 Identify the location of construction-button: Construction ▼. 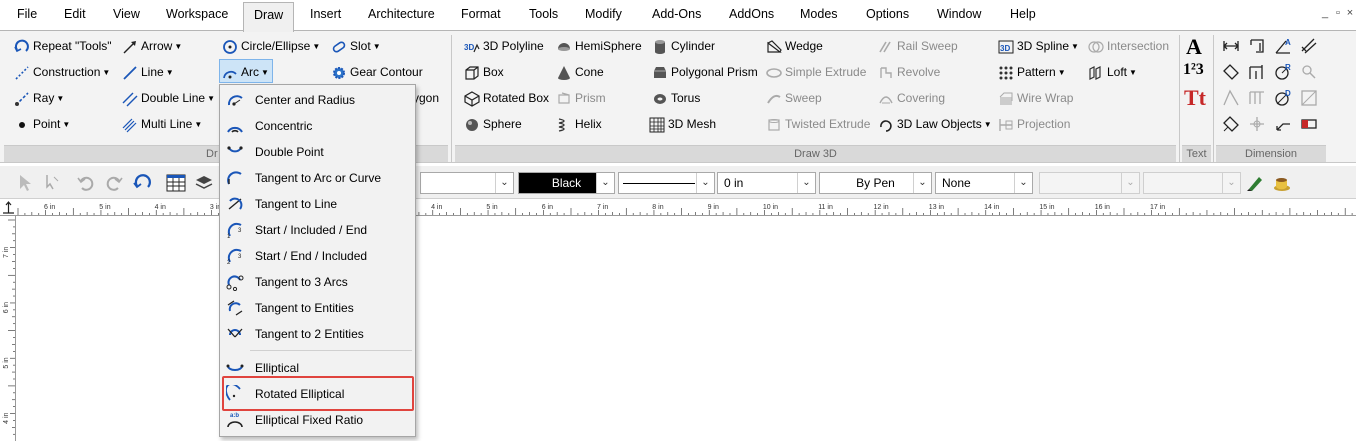
(62, 72).